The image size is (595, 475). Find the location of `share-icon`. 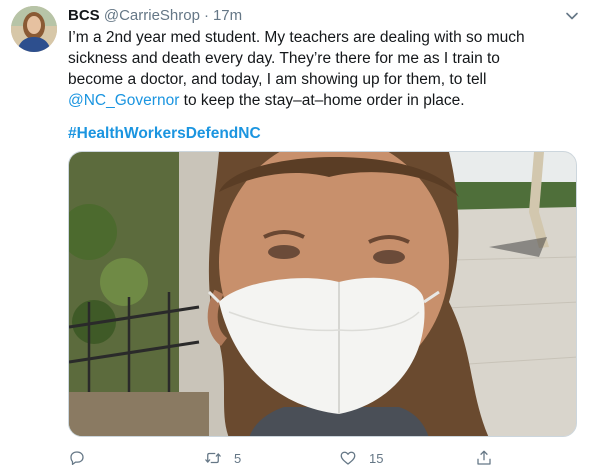

share-icon is located at coordinates (484, 457).